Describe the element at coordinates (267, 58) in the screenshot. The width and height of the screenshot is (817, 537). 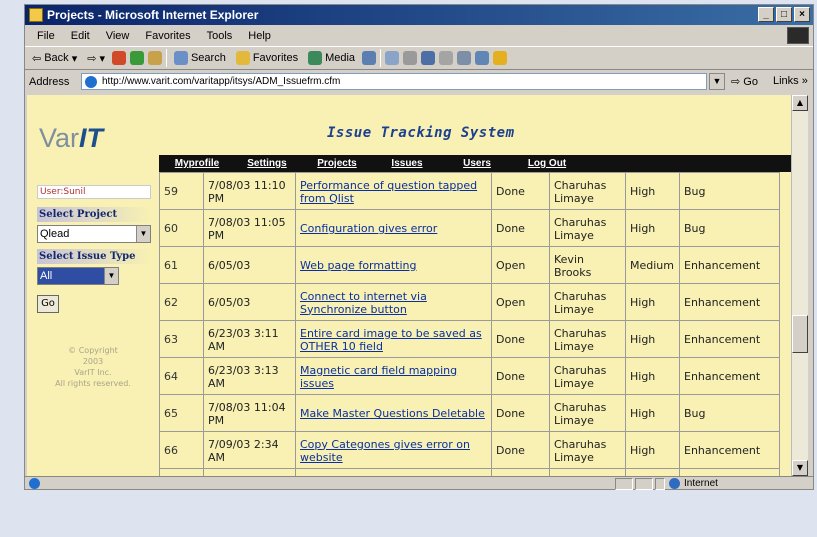
I see `favorites-button: Favorites` at that location.